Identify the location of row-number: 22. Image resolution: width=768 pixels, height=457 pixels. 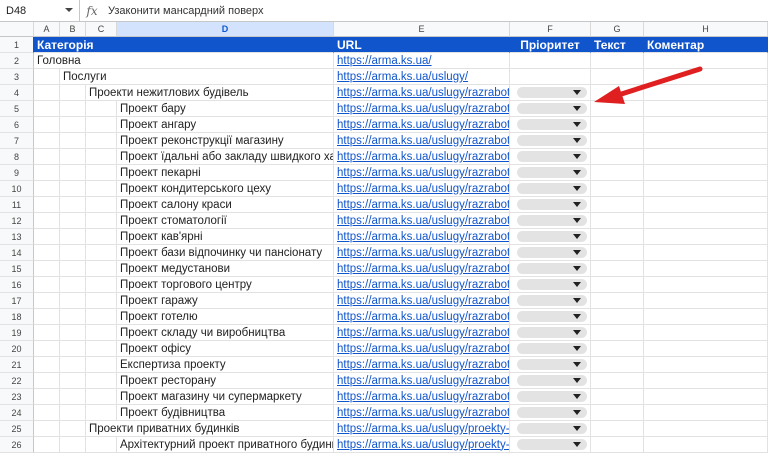
(17, 381).